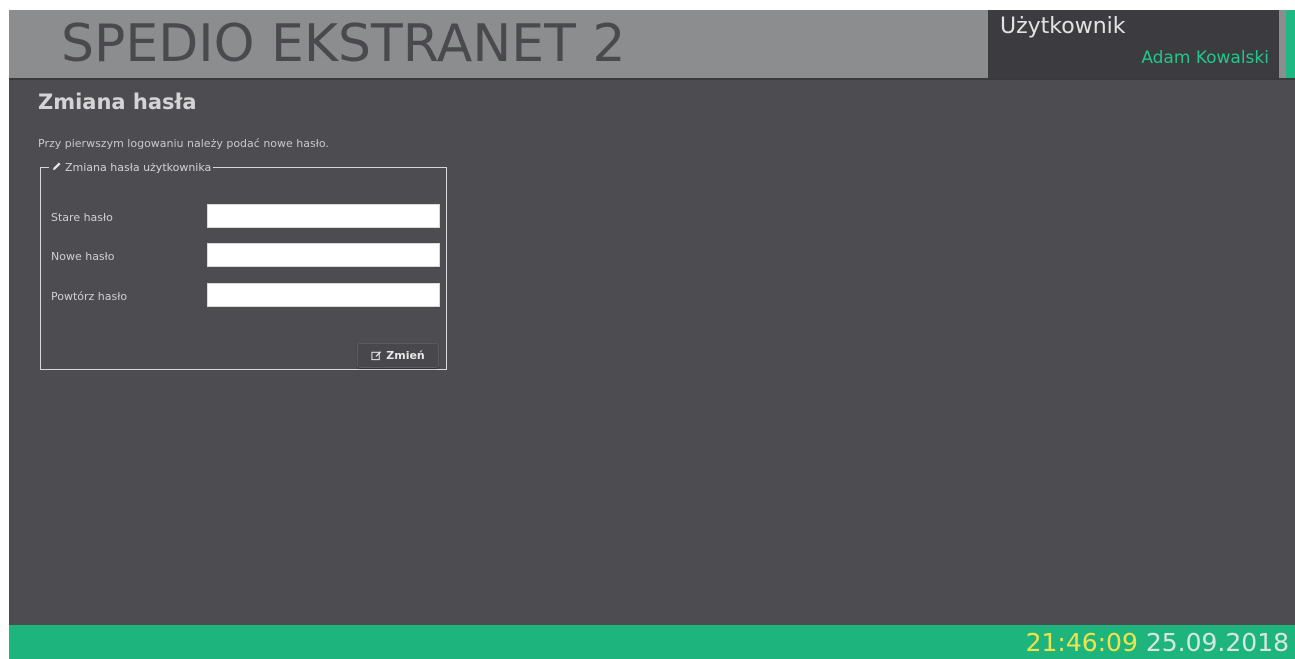 This screenshot has height=659, width=1295. Describe the element at coordinates (56, 166) in the screenshot. I see `pencil-icon` at that location.